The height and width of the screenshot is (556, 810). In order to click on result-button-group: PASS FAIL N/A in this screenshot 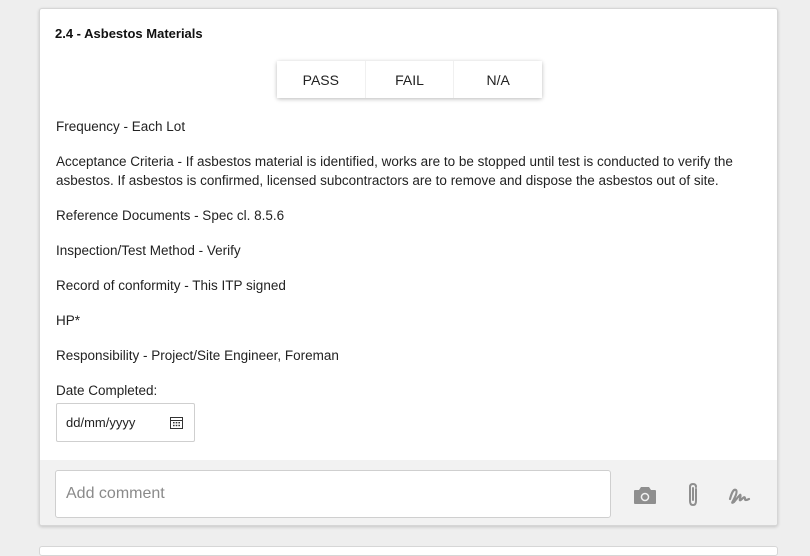, I will do `click(410, 79)`.